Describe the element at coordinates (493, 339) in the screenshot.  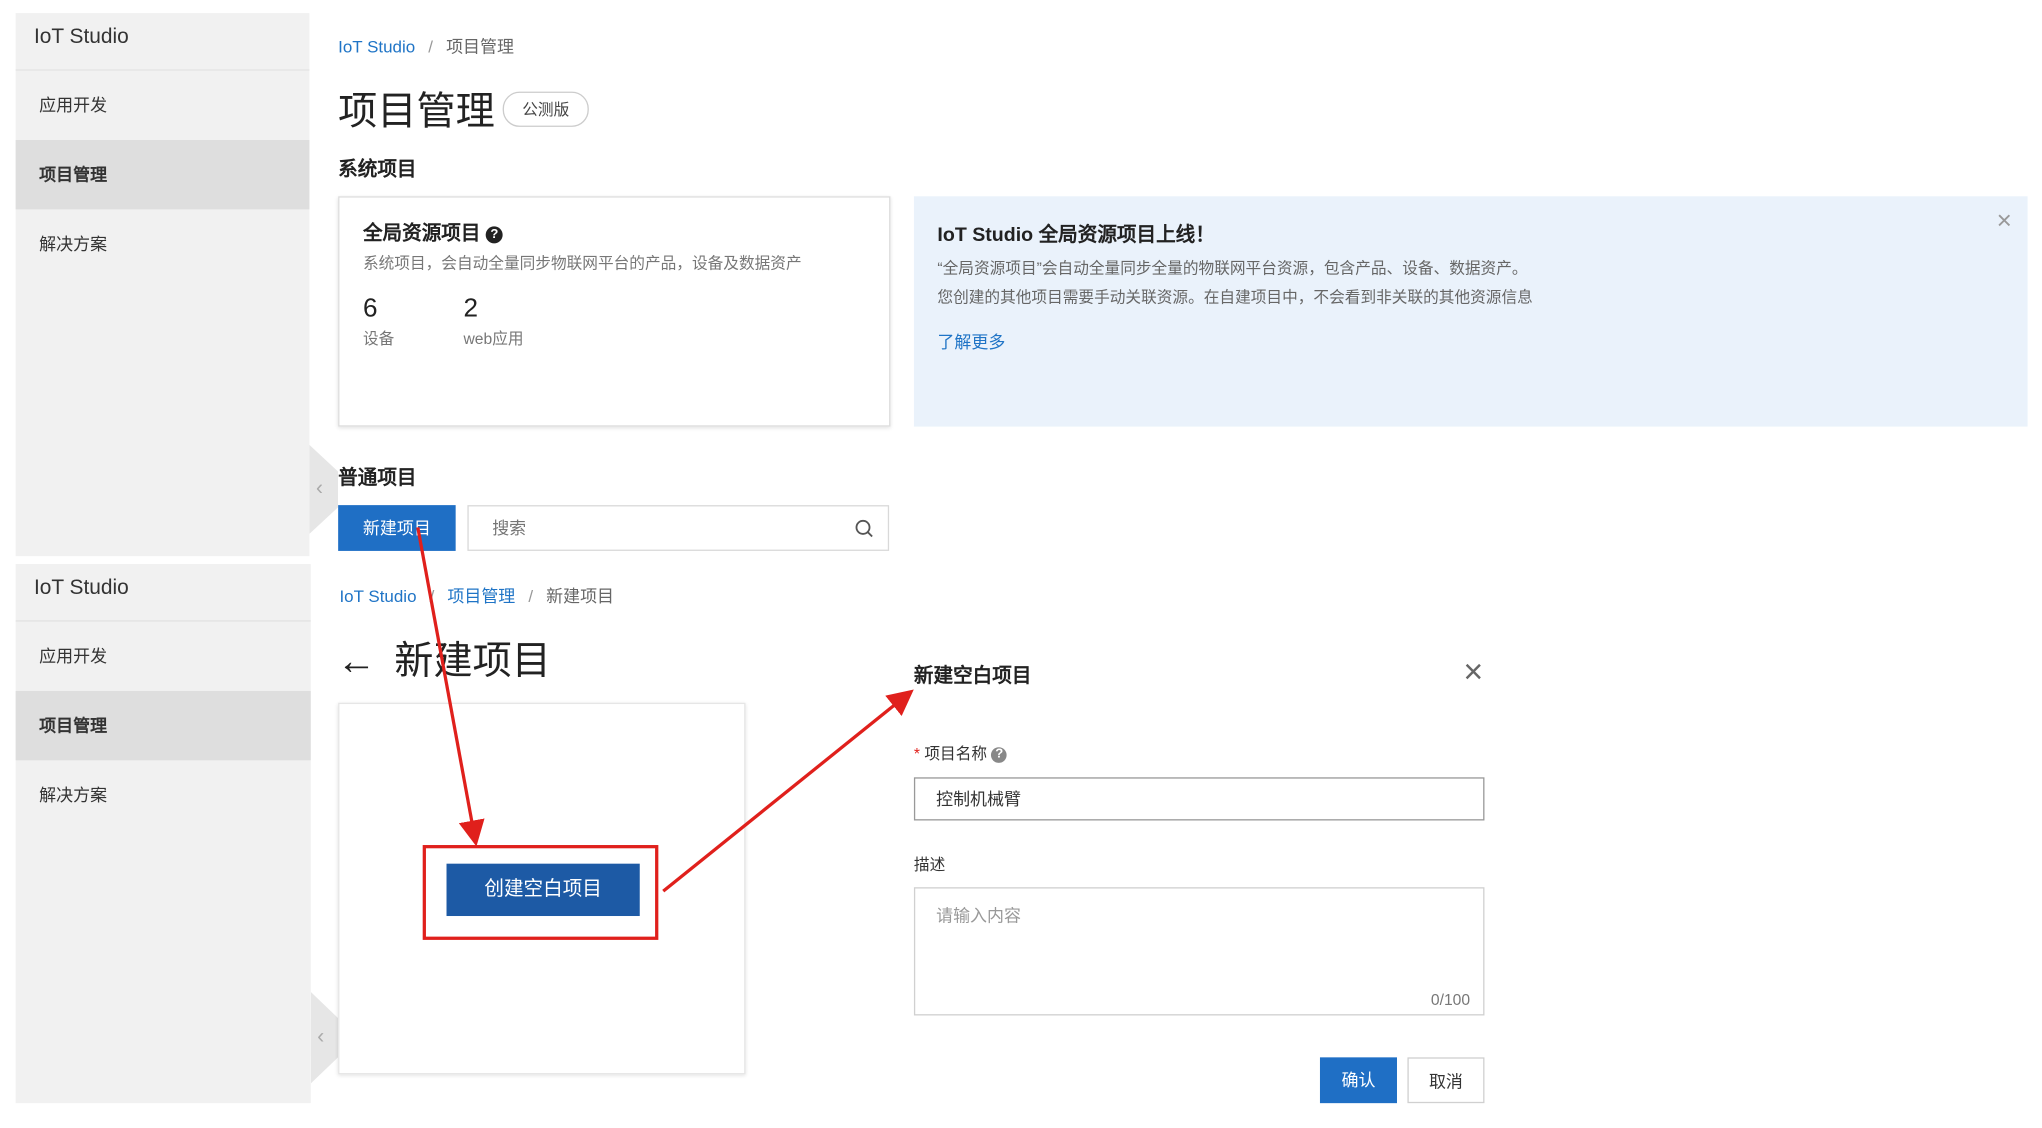
I see `stat-label: web应用` at that location.